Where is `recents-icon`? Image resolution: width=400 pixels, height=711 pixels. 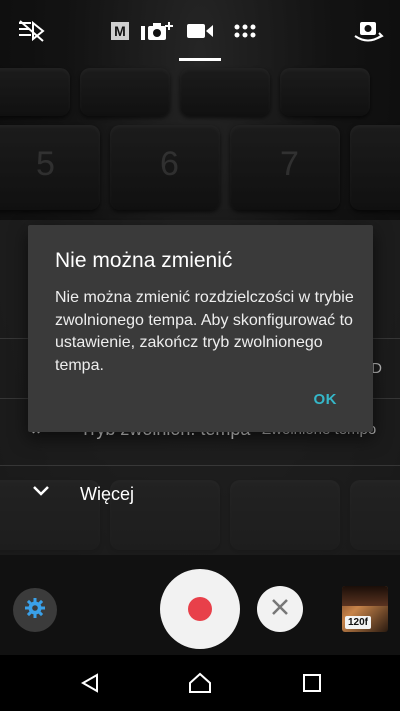
recents-icon is located at coordinates (312, 683).